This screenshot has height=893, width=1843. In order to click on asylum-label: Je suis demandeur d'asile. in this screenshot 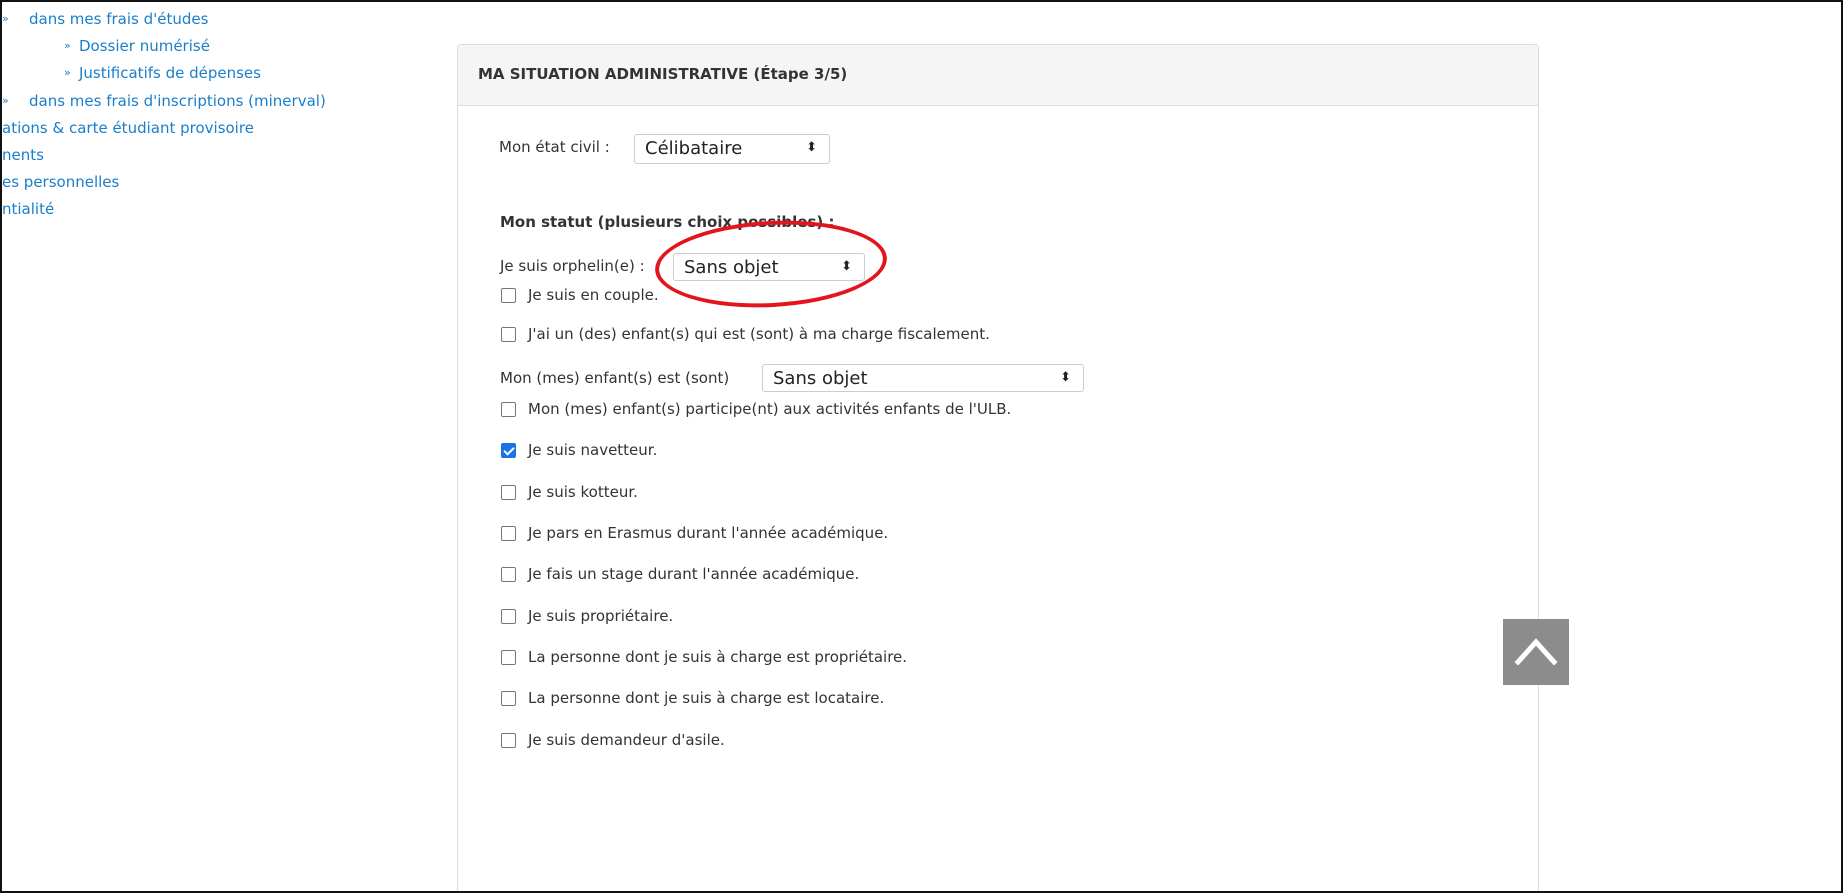, I will do `click(626, 740)`.